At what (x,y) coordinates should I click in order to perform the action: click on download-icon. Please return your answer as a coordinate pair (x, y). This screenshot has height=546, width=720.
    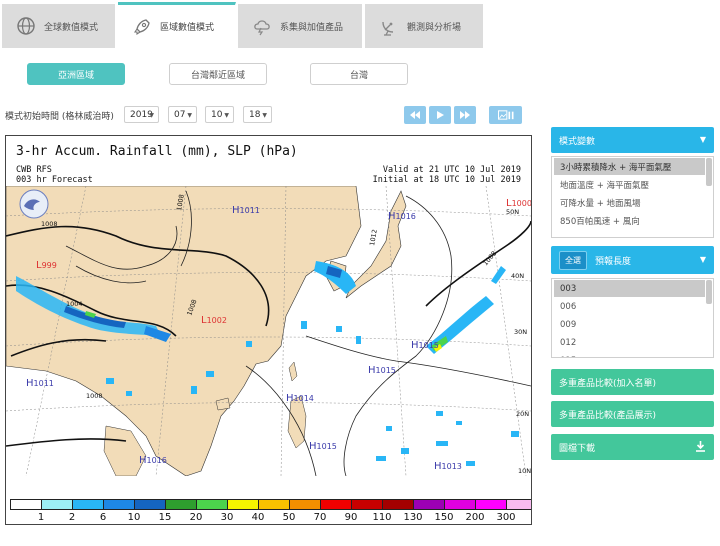
    Looking at the image, I should click on (700, 447).